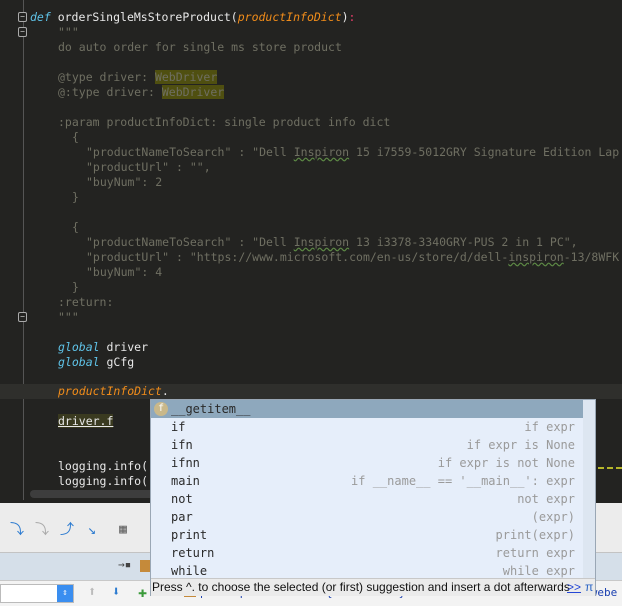  Describe the element at coordinates (367, 553) in the screenshot. I see `completion-item: return return expr` at that location.